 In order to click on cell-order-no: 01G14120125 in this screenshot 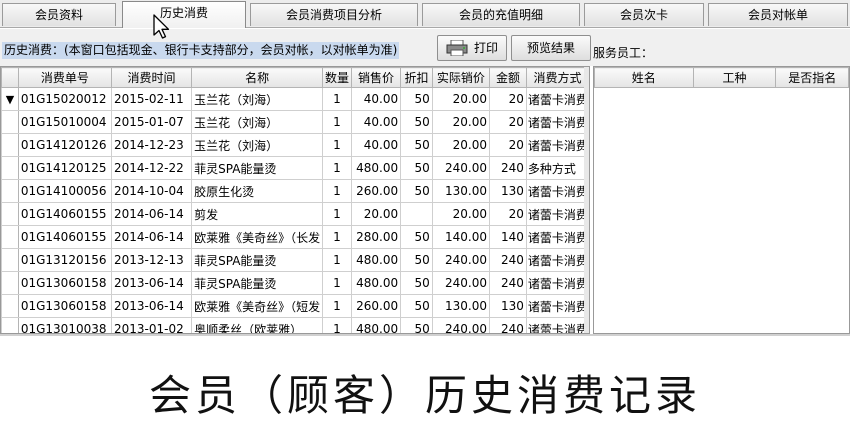, I will do `click(64, 168)`.